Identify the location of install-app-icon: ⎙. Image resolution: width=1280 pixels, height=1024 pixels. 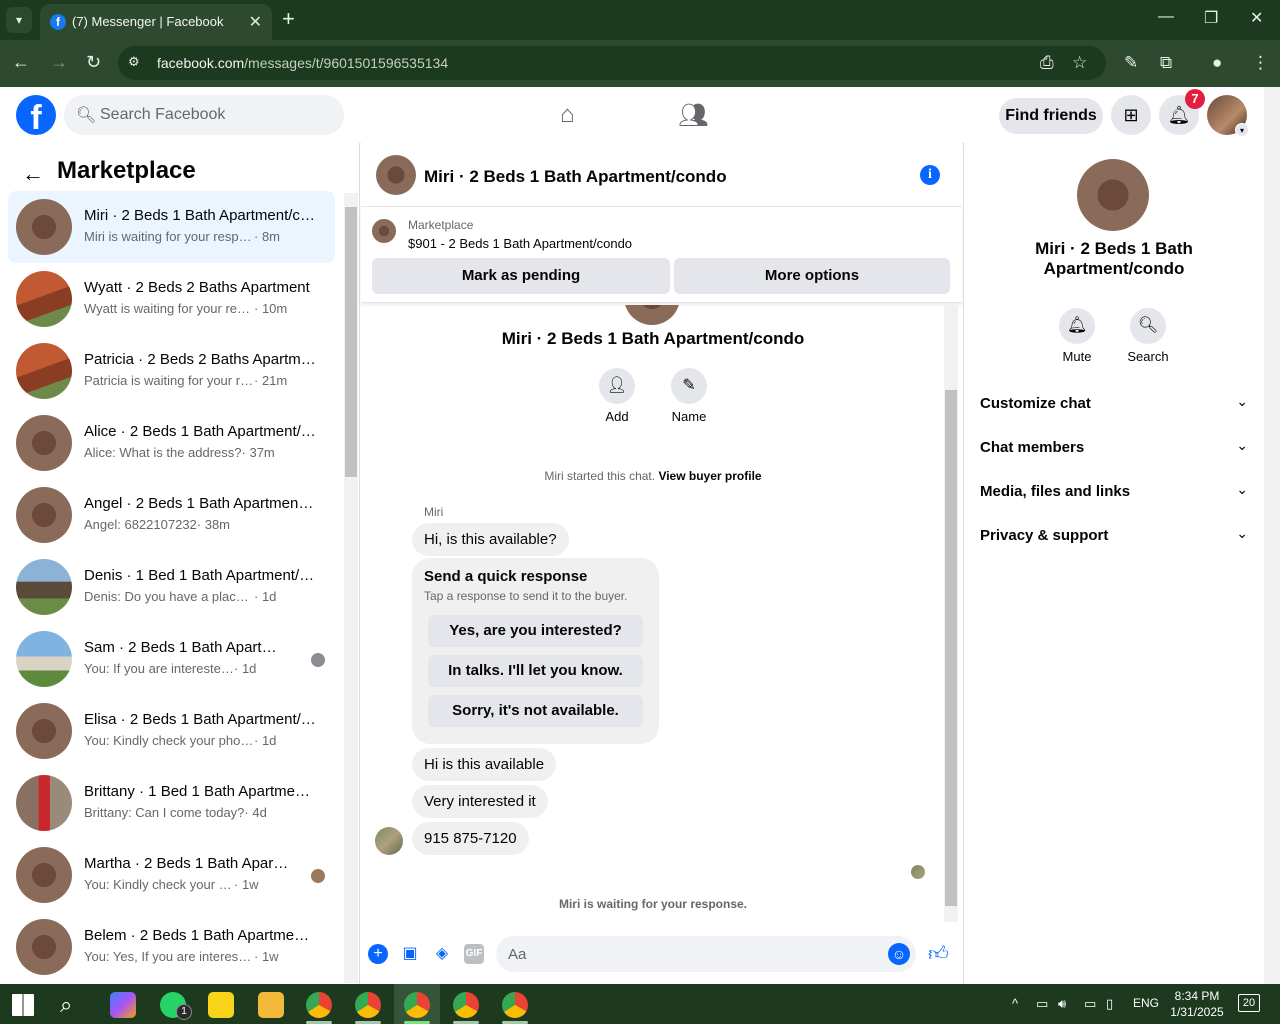
(1047, 63).